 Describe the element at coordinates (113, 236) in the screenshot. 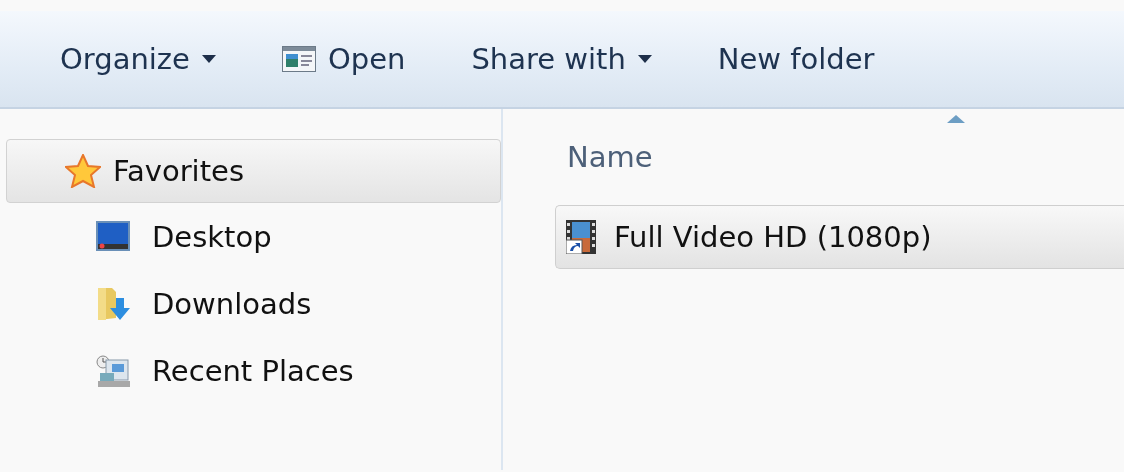

I see `desktop-icon` at that location.